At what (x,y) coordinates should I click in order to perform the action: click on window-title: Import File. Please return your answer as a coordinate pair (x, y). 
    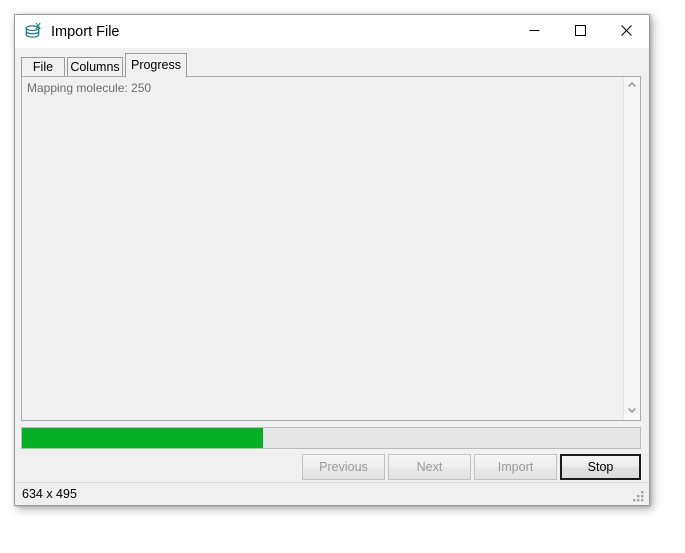
    Looking at the image, I should click on (85, 32).